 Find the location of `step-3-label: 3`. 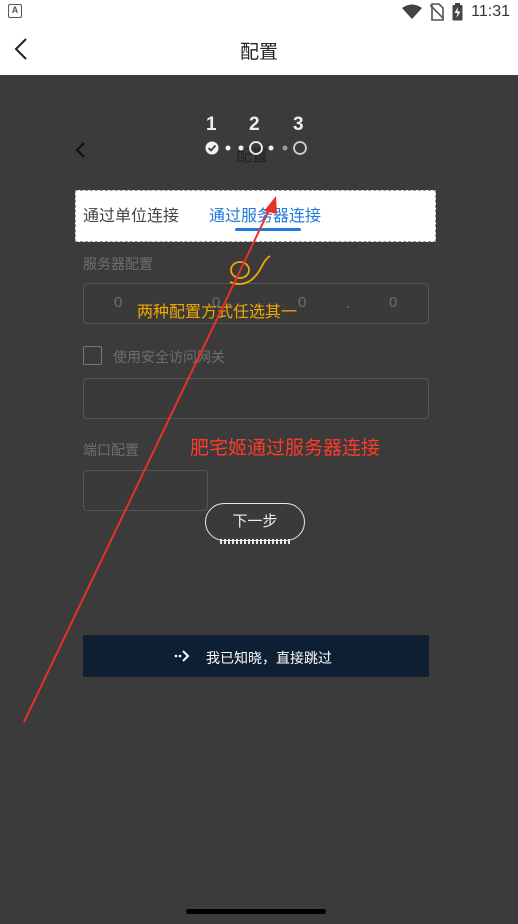

step-3-label: 3 is located at coordinates (298, 124).